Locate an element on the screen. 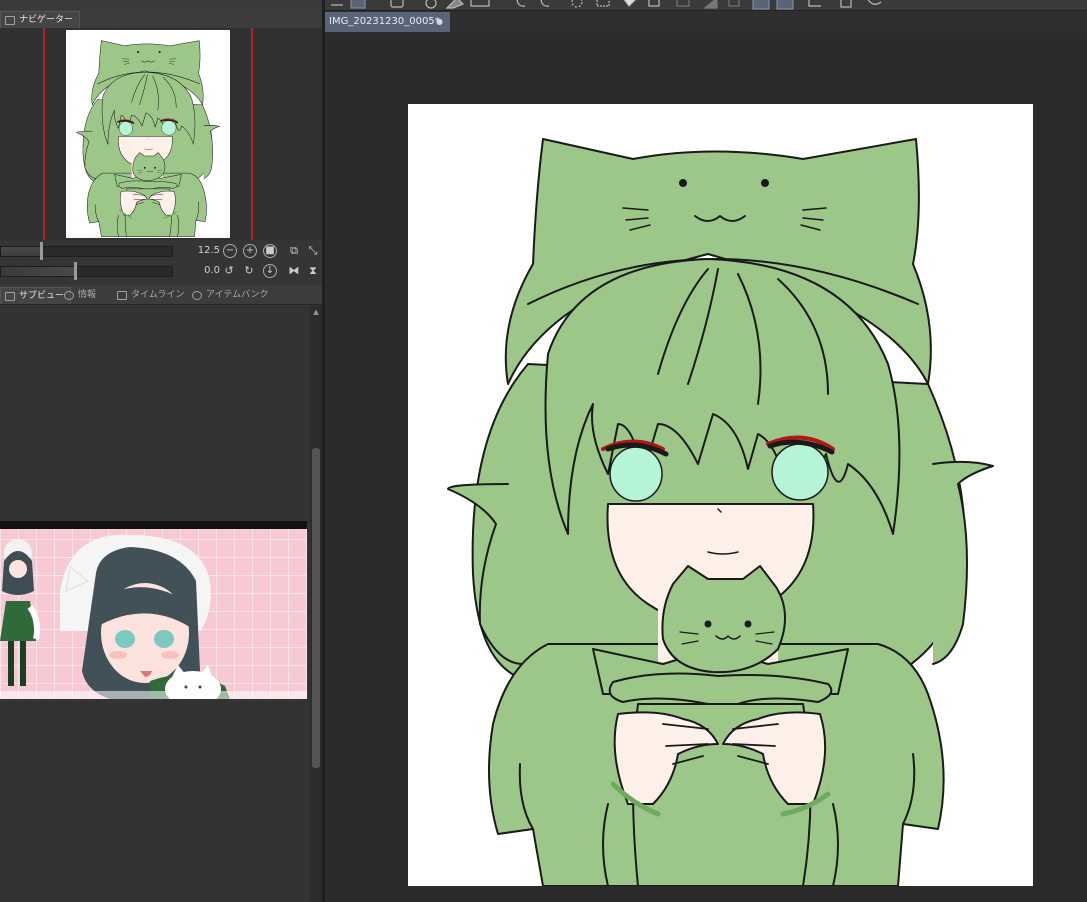 The width and height of the screenshot is (1087, 902). subview-tabbar: サブビュー 情報 タイムライン アイテムバンク is located at coordinates (161, 295).